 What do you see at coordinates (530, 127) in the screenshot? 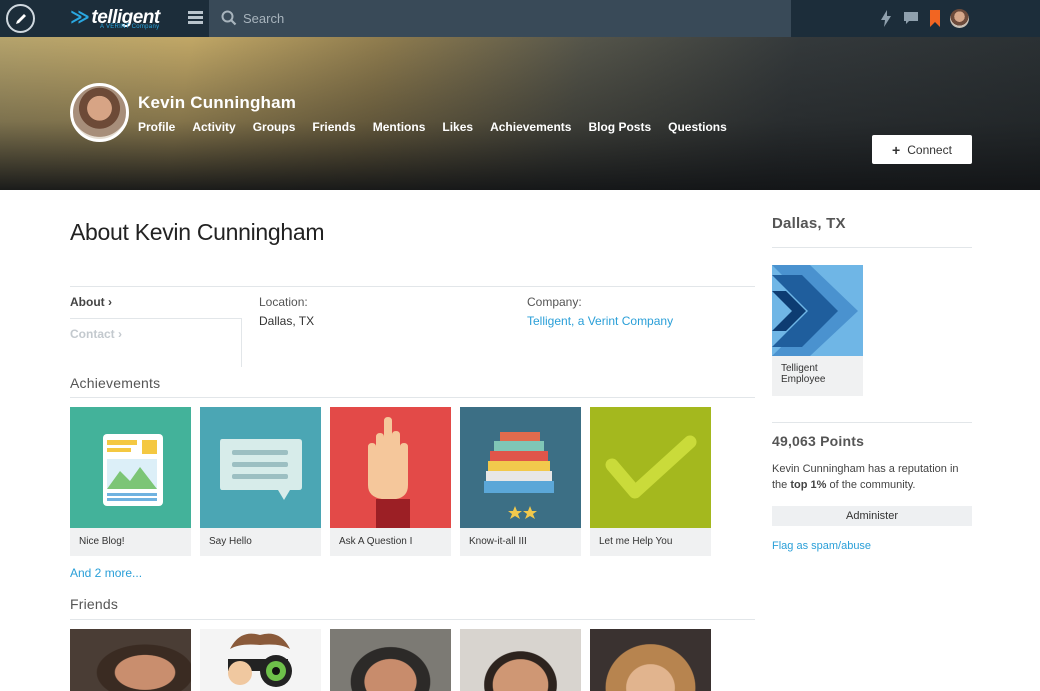
I see `nav-achievements: Achievements` at bounding box center [530, 127].